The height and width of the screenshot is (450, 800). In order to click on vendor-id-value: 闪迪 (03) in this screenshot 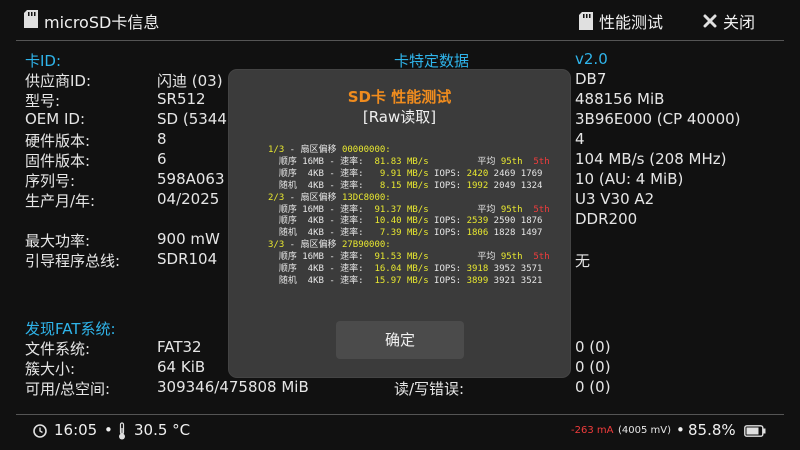, I will do `click(190, 81)`.